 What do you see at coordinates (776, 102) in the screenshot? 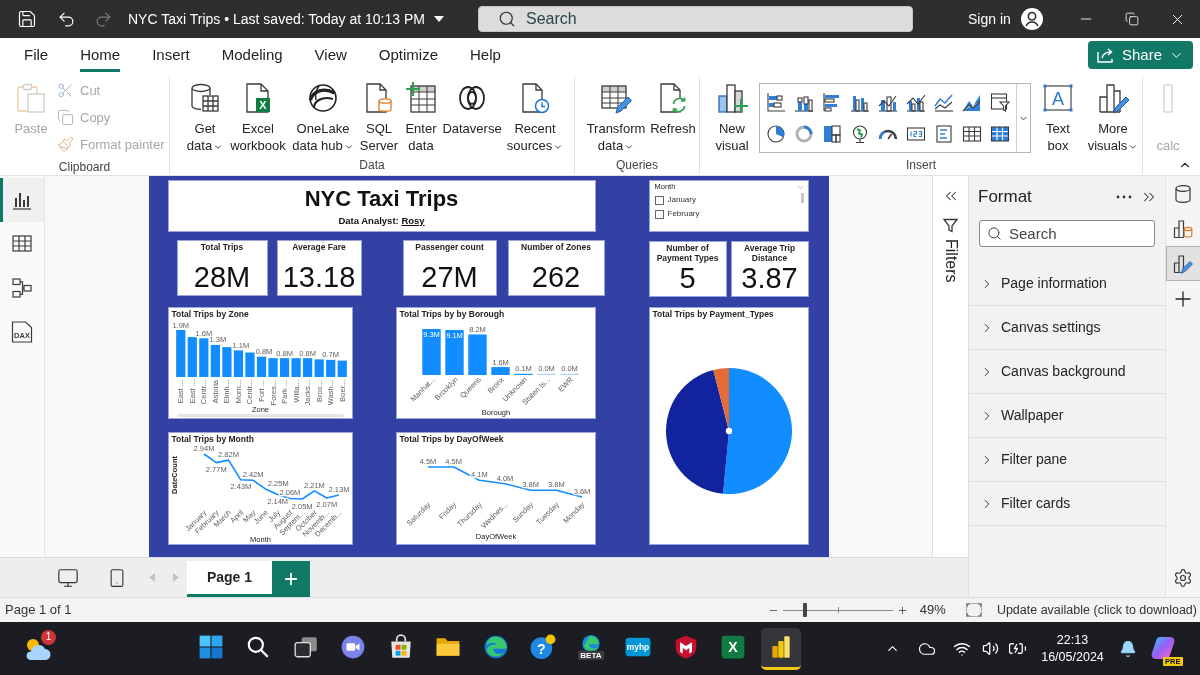
I see `stacked-bar-chart-icon` at bounding box center [776, 102].